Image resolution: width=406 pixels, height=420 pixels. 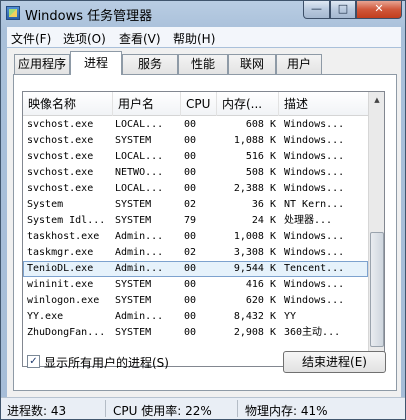 I want to click on tab-processes: 进程, so click(x=96, y=63).